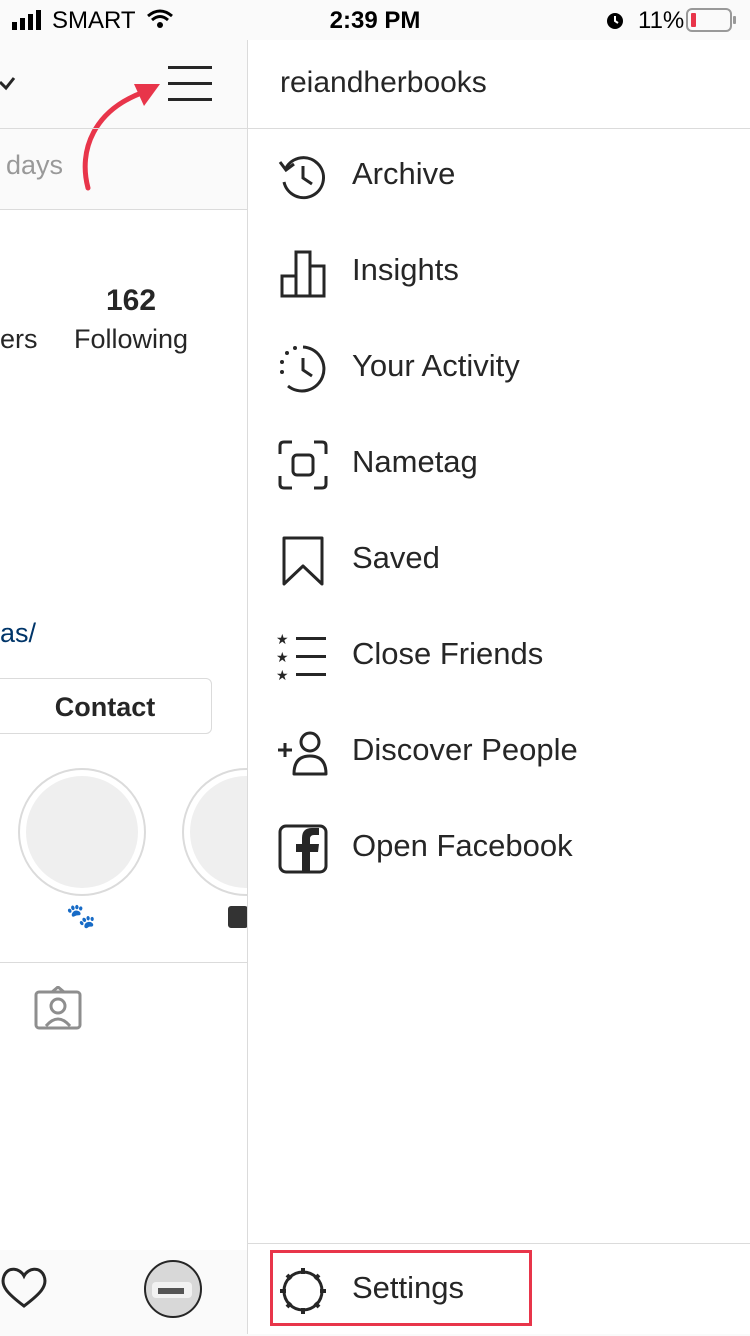 This screenshot has height=1336, width=750. What do you see at coordinates (301, 178) in the screenshot?
I see `archive-icon` at bounding box center [301, 178].